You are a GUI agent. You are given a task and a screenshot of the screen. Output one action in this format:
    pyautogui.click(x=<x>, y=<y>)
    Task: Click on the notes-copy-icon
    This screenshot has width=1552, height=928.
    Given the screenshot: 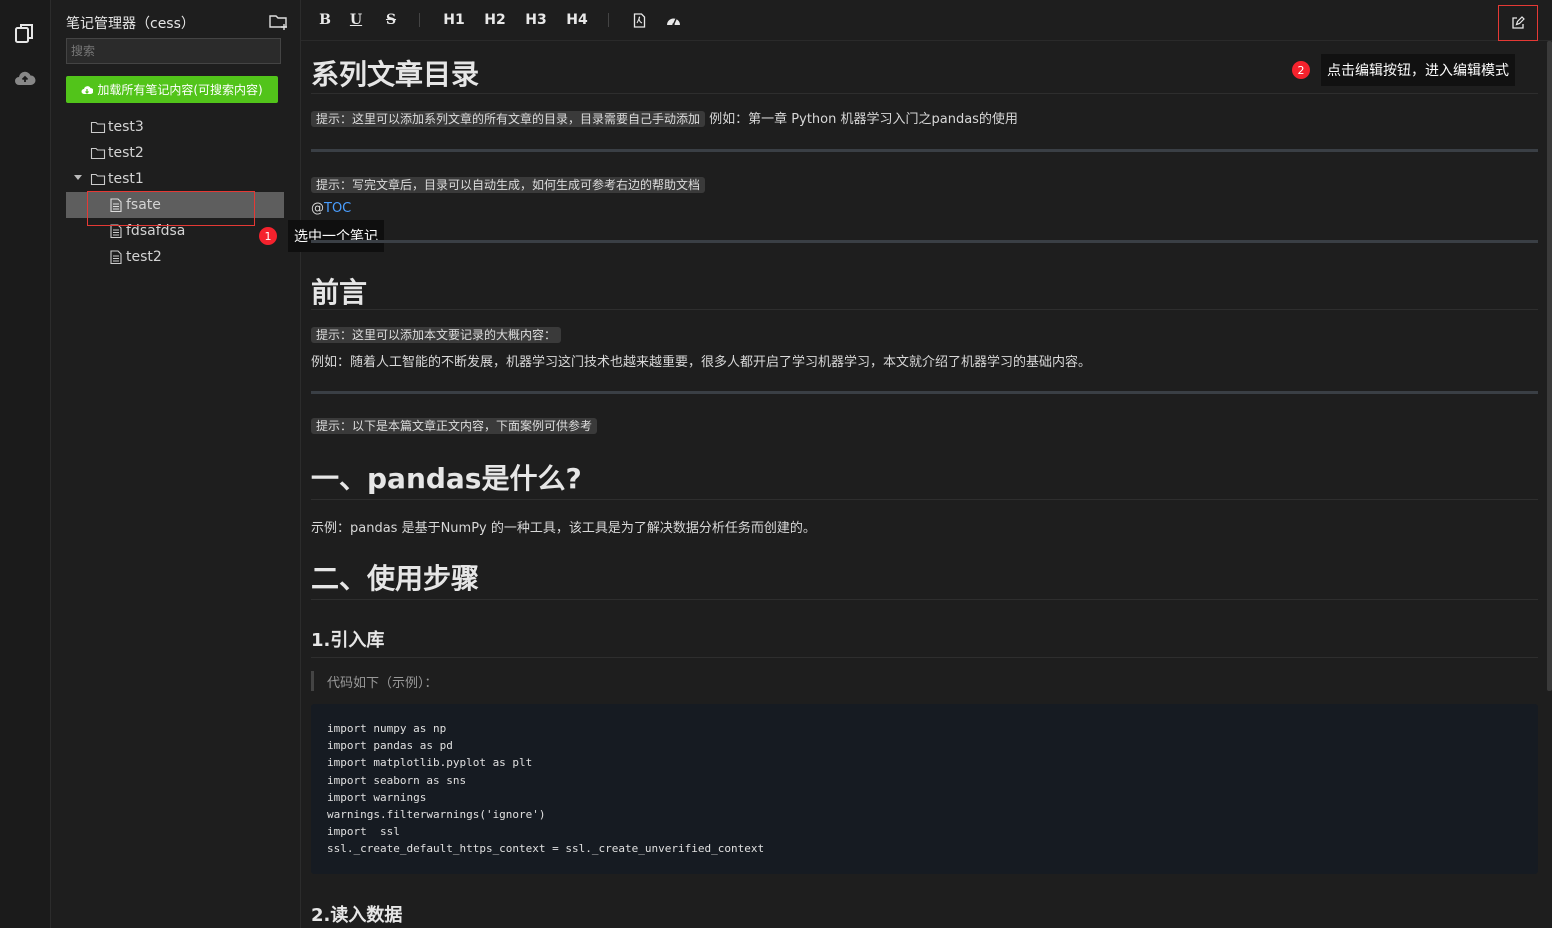 What is the action you would take?
    pyautogui.click(x=25, y=33)
    